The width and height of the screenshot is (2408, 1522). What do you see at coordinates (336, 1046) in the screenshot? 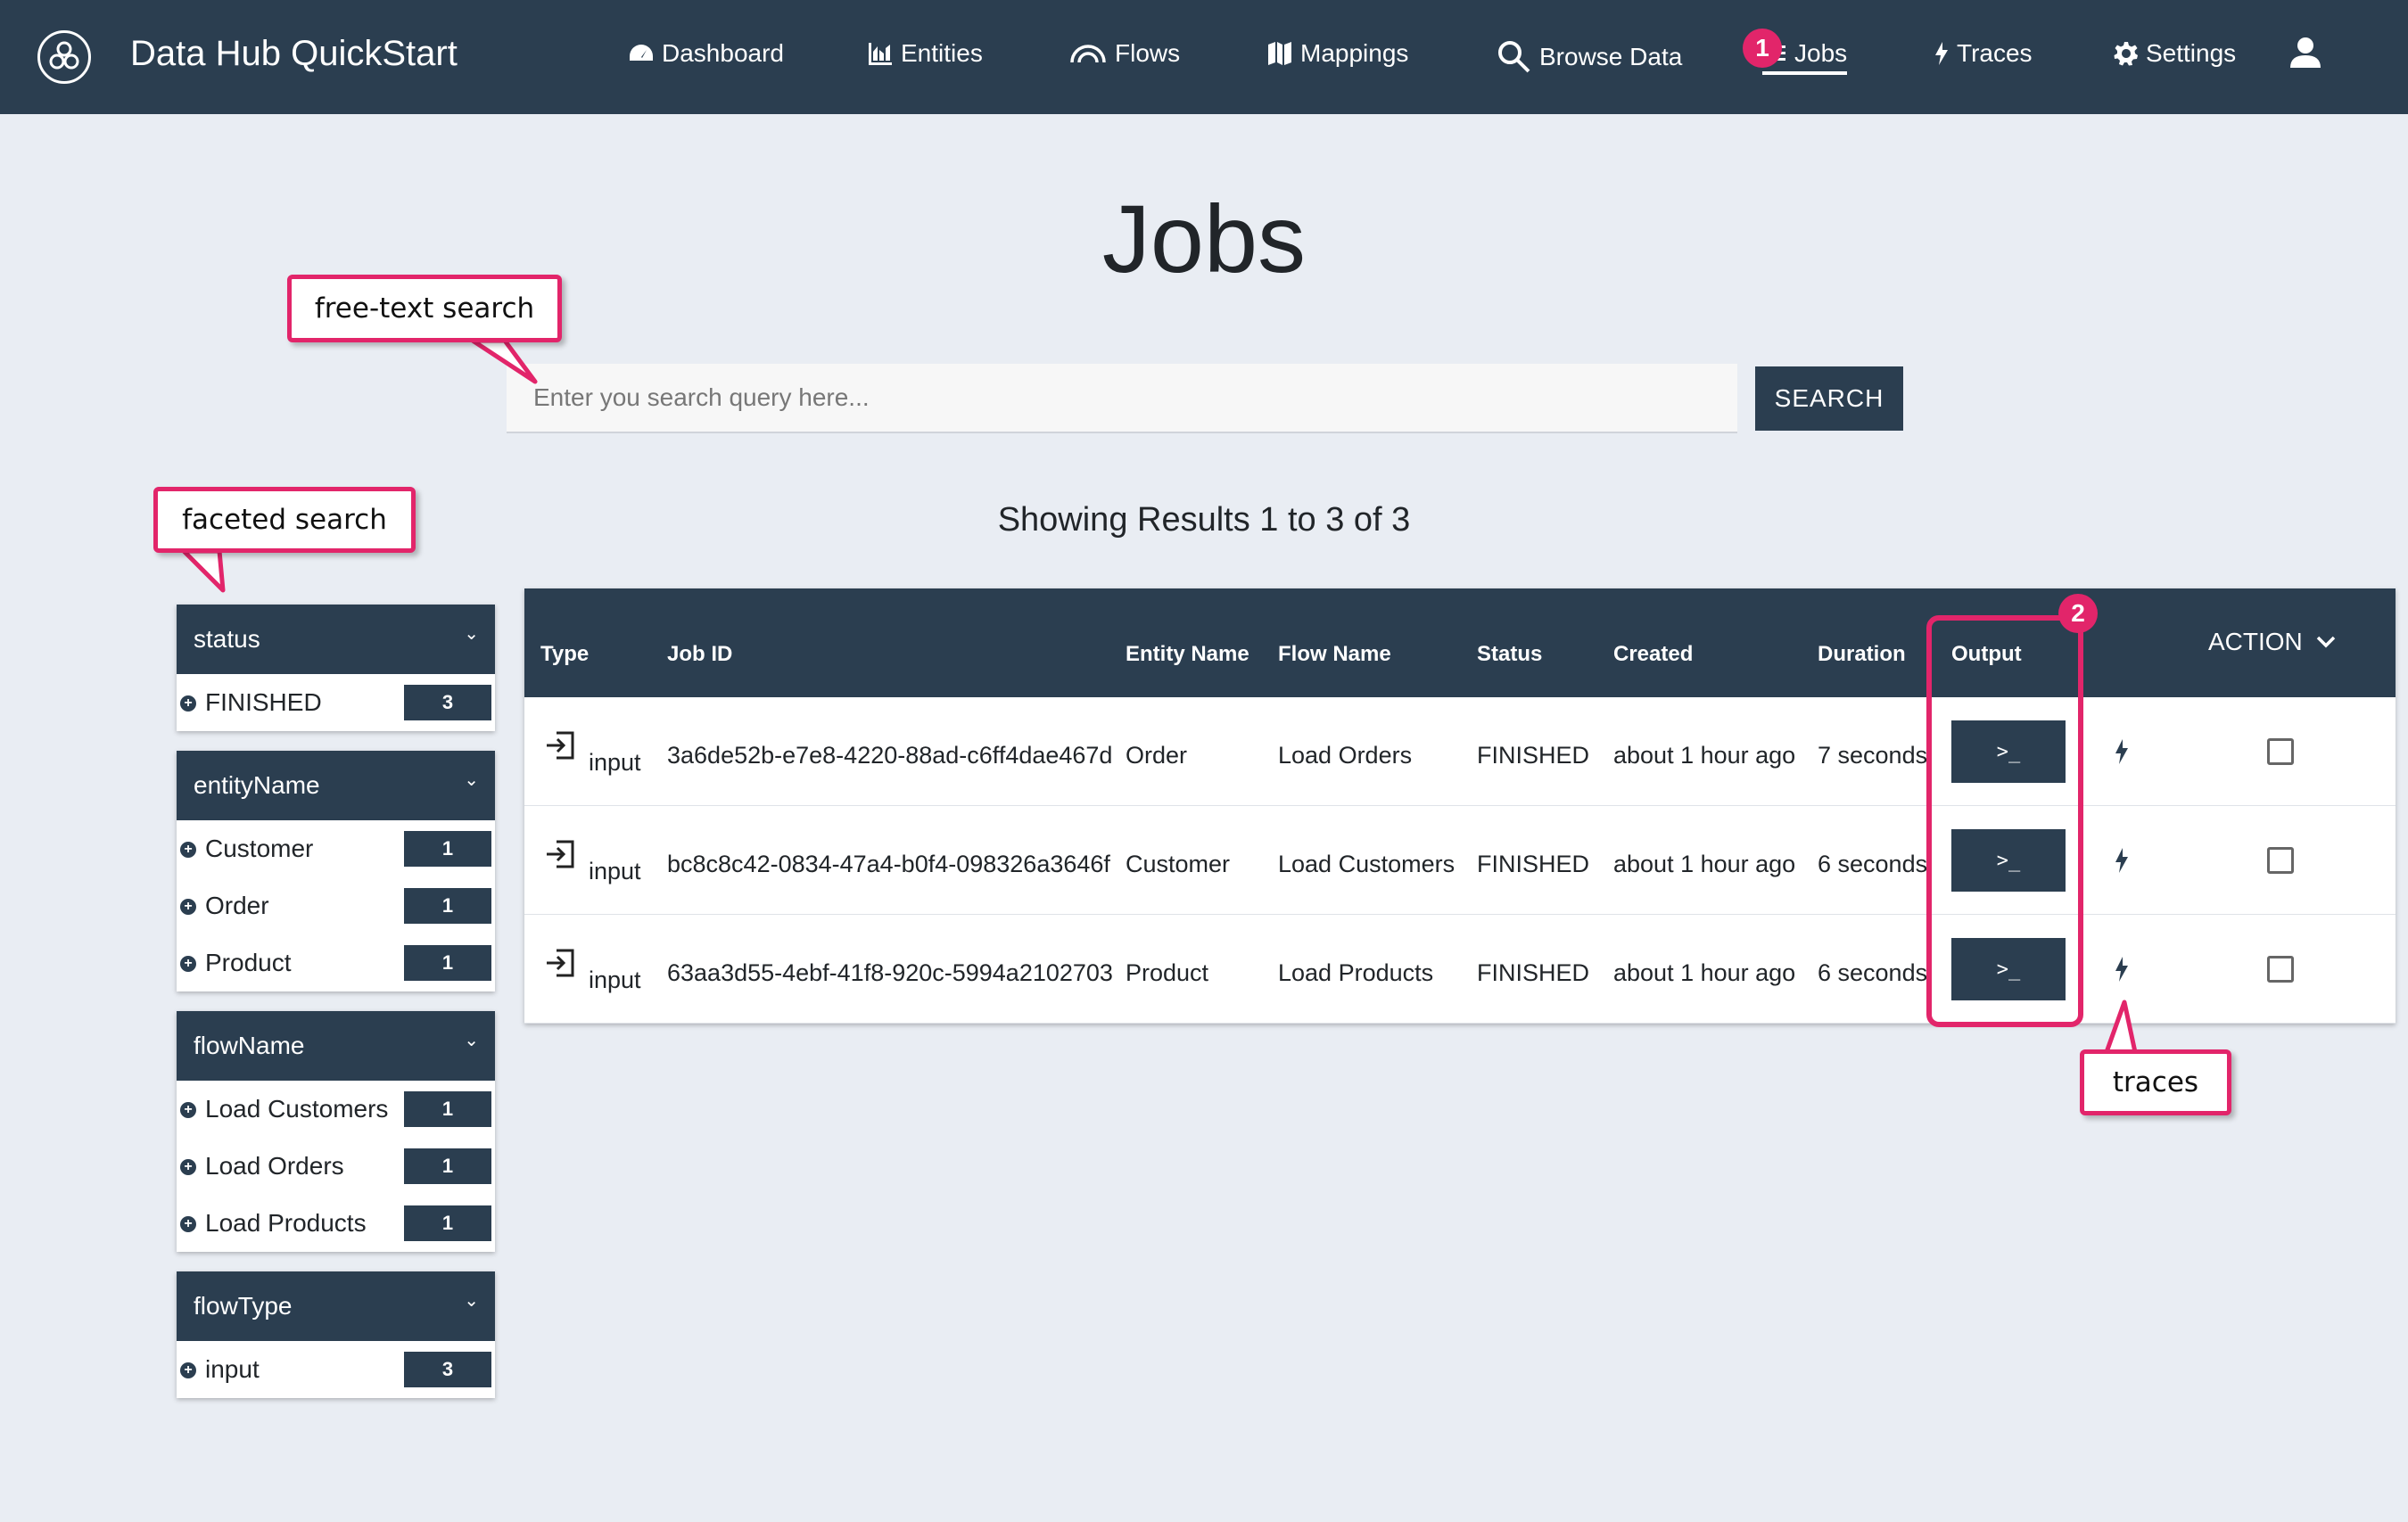
I see `facet-header: flowName ⌄` at bounding box center [336, 1046].